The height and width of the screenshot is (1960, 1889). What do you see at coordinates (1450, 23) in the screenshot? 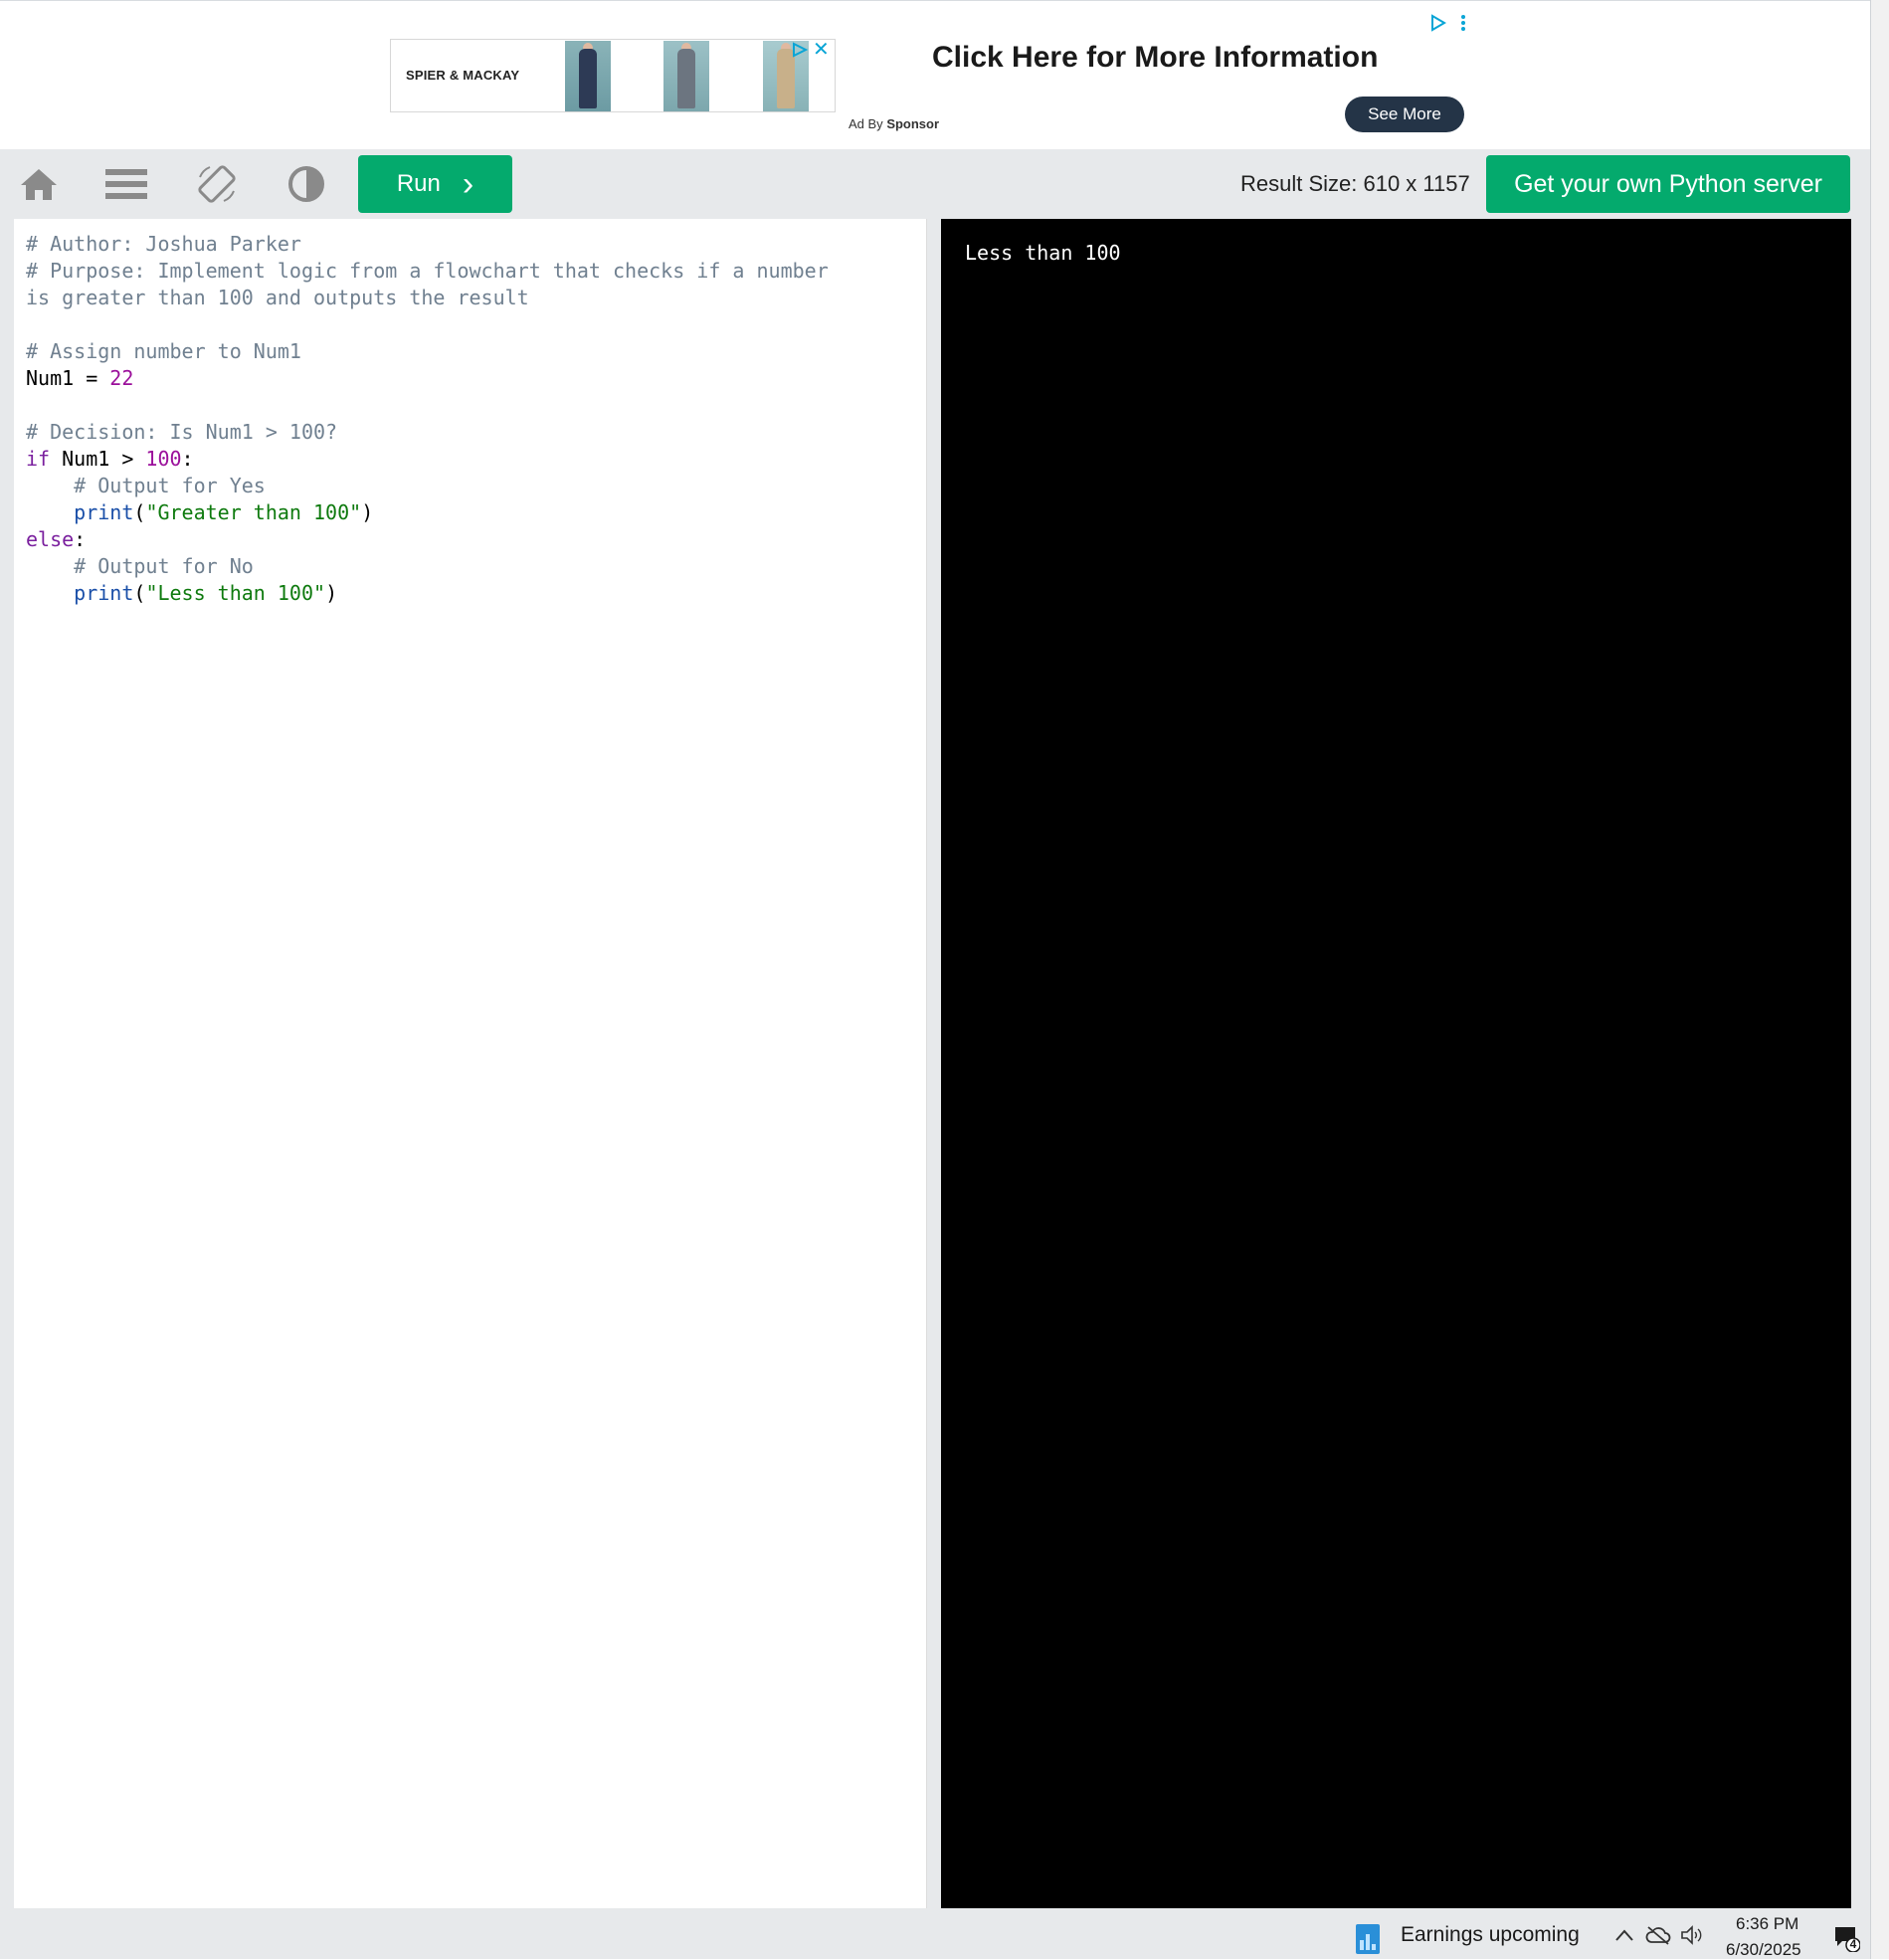
I see `ad-options-icon` at bounding box center [1450, 23].